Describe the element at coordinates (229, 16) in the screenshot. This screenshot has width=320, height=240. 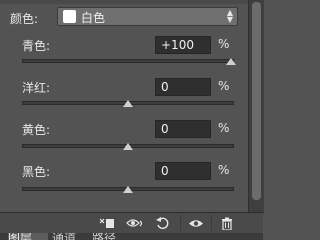
I see `select-arrows-icon: ▲ ▼` at that location.